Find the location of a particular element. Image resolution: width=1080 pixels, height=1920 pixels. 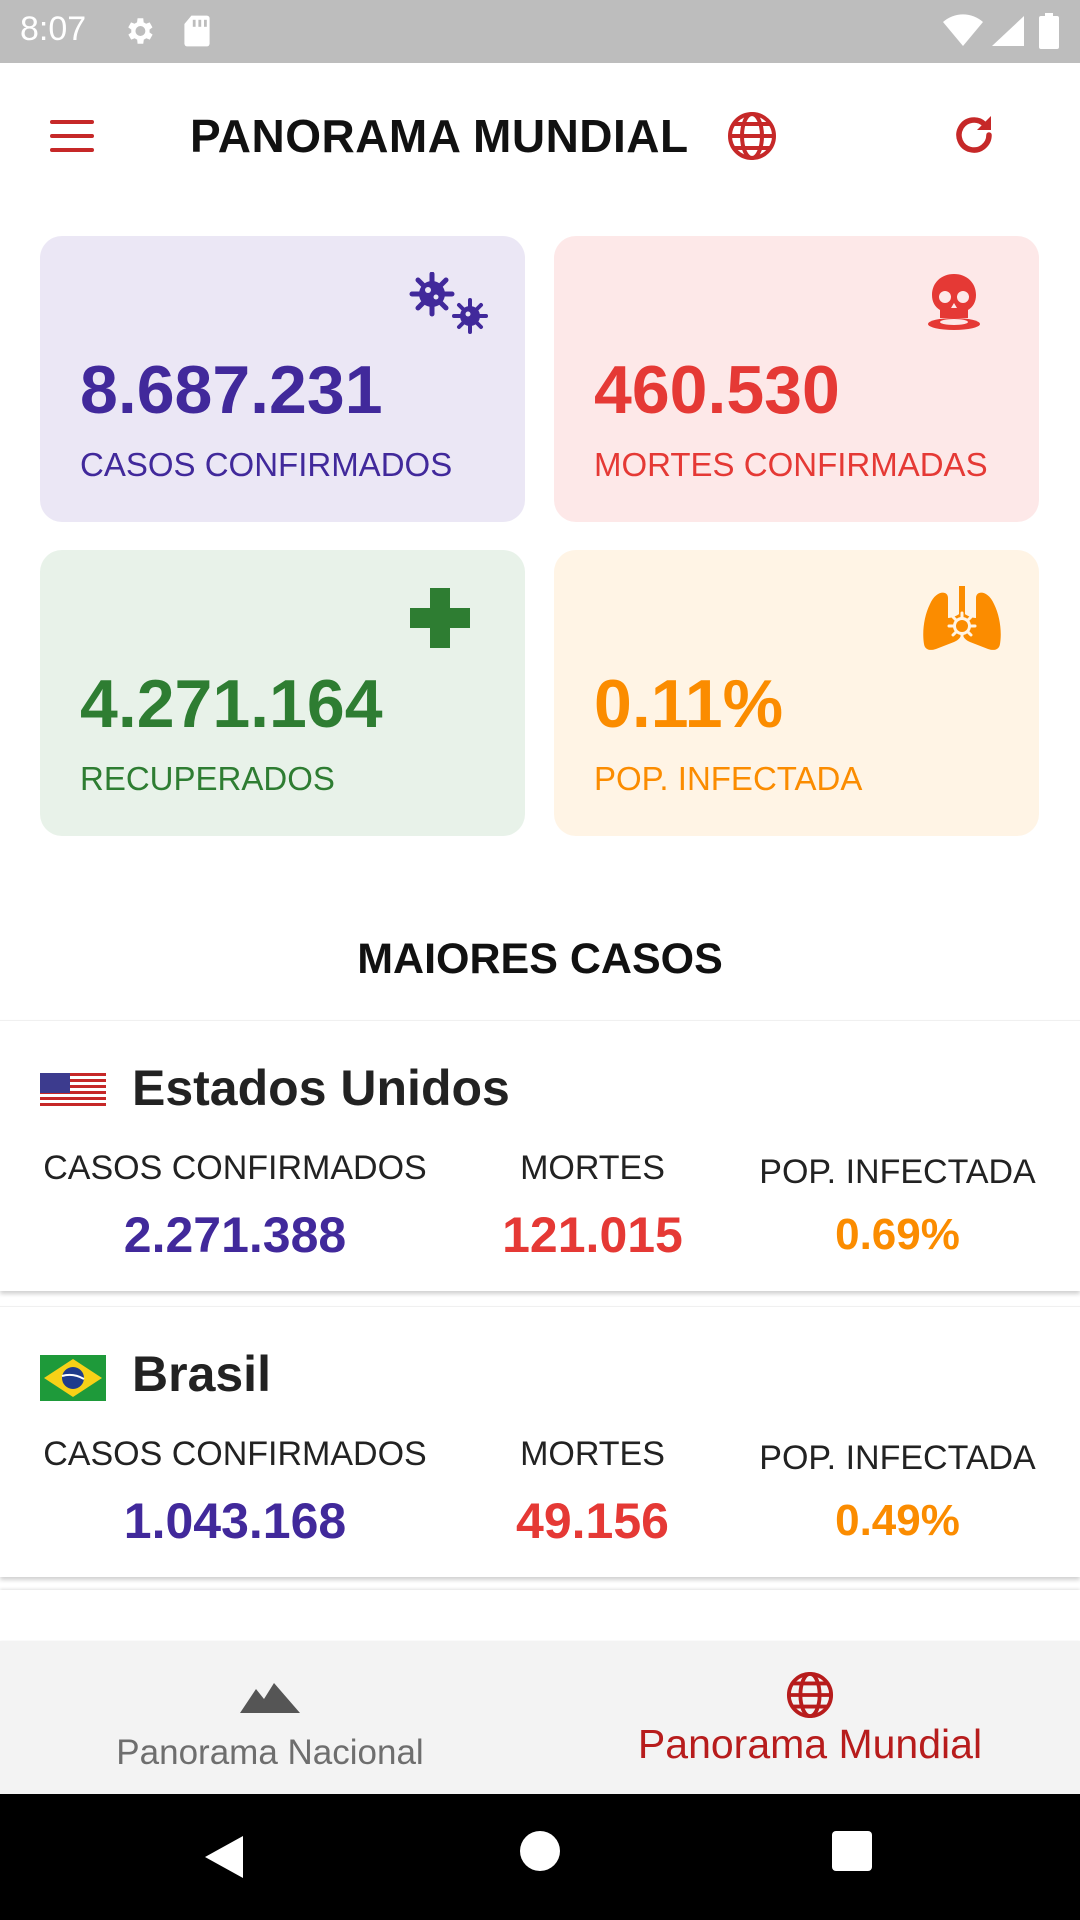

page-title: PANORAMA MUNDIAL is located at coordinates (439, 136).